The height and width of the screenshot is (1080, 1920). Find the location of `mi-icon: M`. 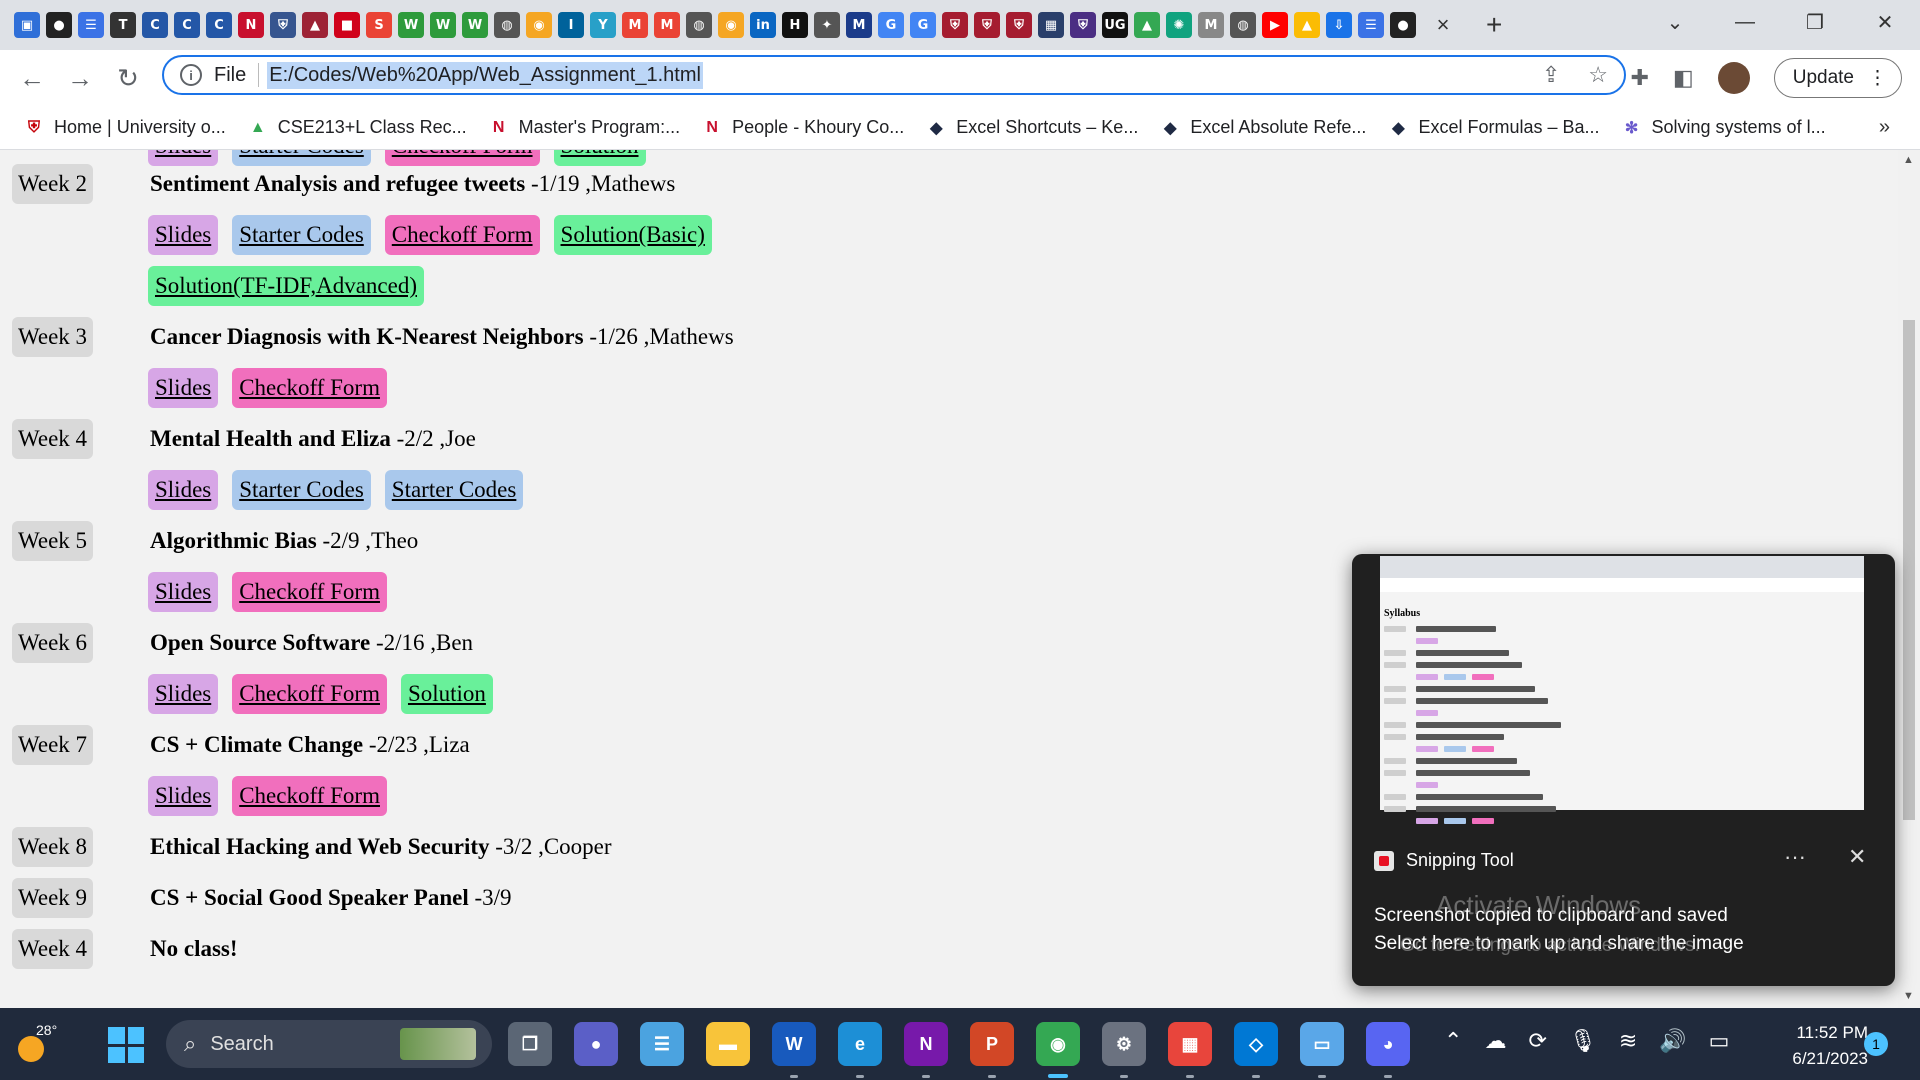

mi-icon: M is located at coordinates (1211, 25).